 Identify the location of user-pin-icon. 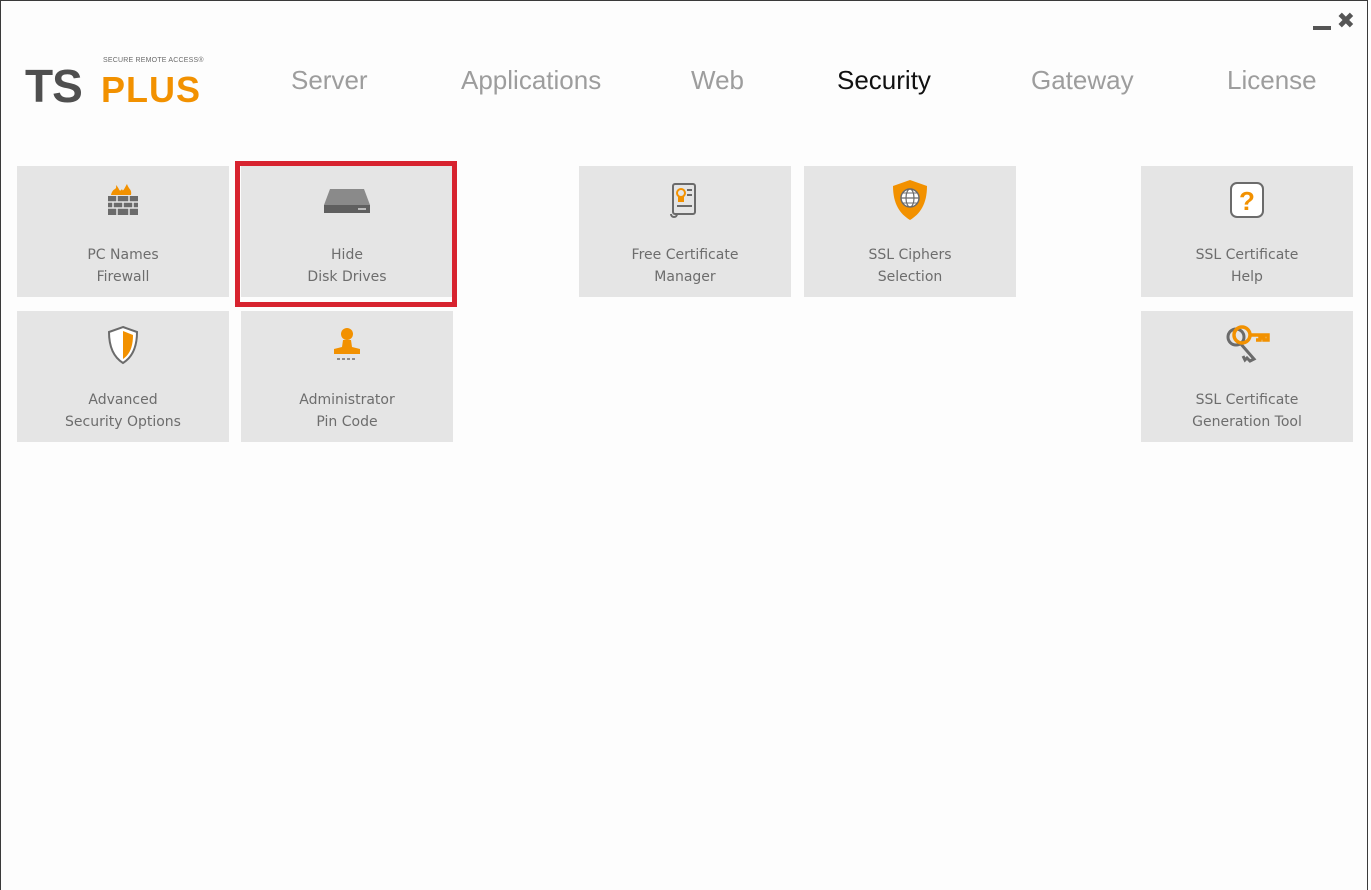
(347, 345).